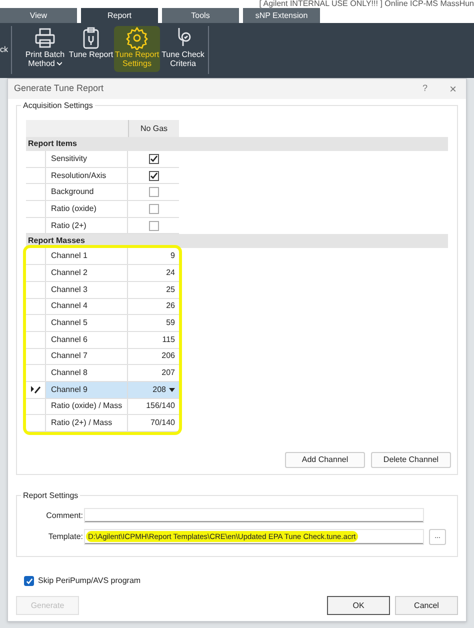 This screenshot has width=474, height=628. What do you see at coordinates (87, 256) in the screenshot?
I see `table-cell: Channel 1` at bounding box center [87, 256].